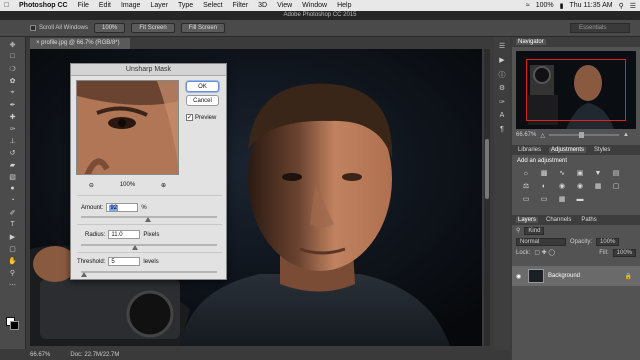 This screenshot has height=360, width=640. Describe the element at coordinates (502, 130) in the screenshot. I see `paragraph-panel-icon: ¶` at that location.